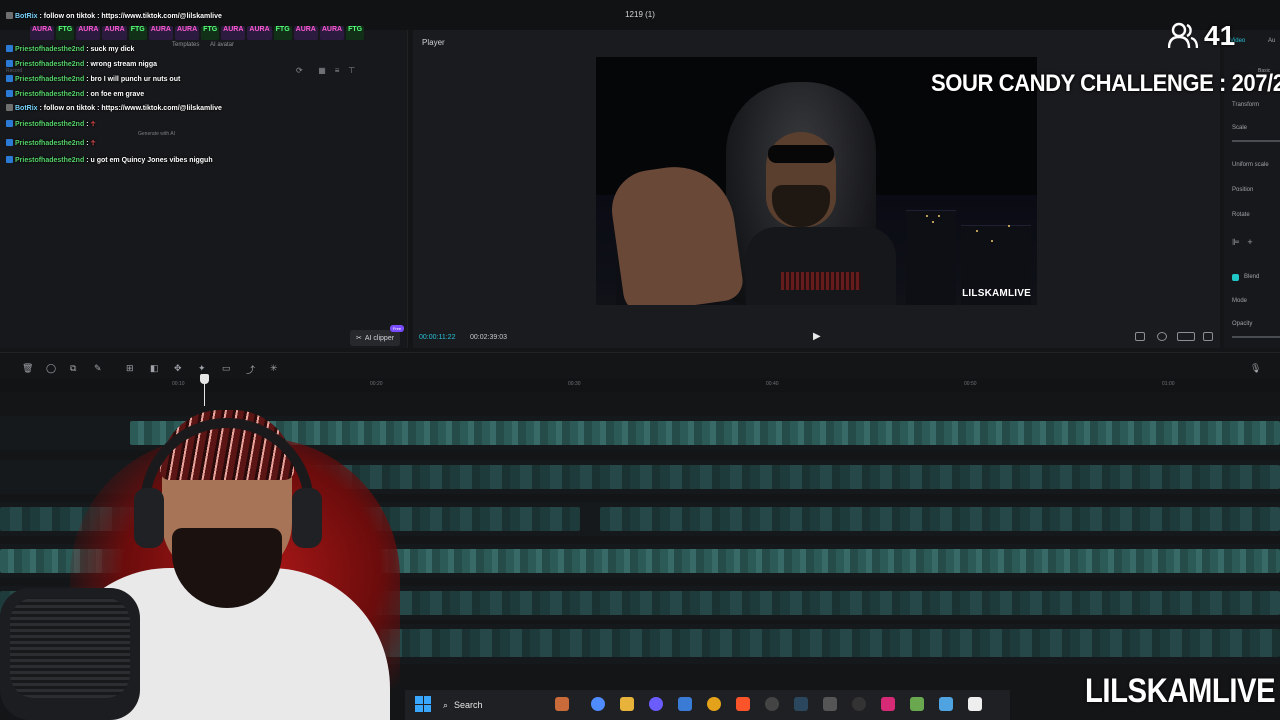 The image size is (1280, 720). Describe the element at coordinates (627, 704) in the screenshot. I see `file-explorer-icon` at that location.